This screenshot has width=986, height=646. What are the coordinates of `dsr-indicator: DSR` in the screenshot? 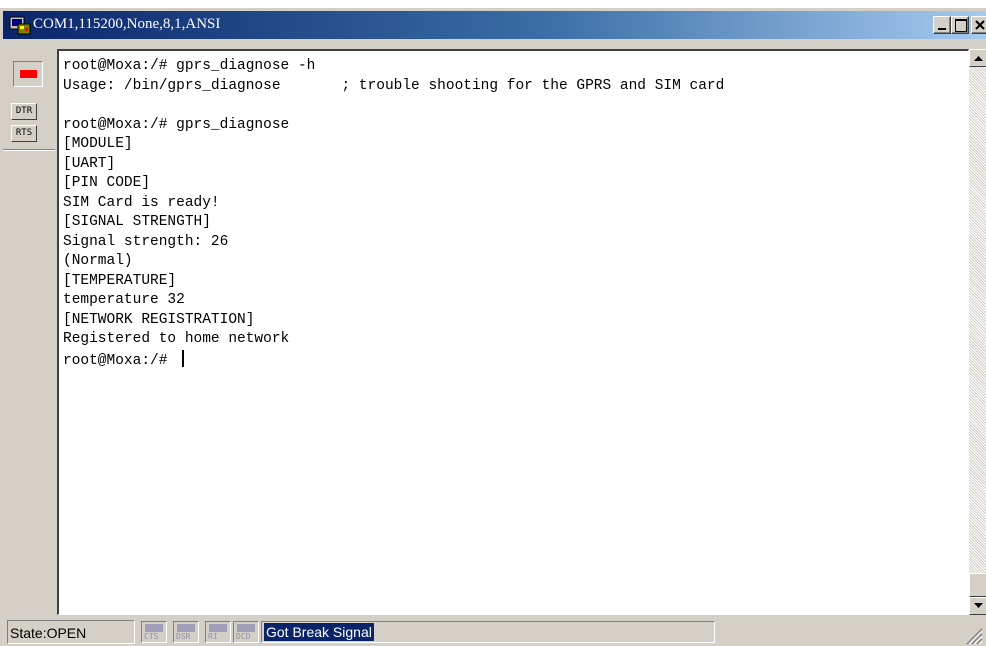 It's located at (186, 632).